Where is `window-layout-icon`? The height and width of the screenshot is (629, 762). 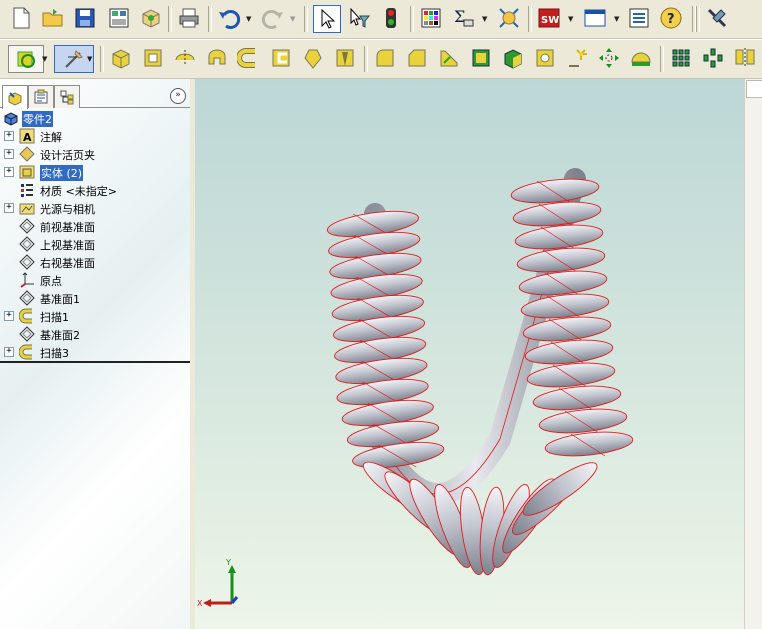 window-layout-icon is located at coordinates (595, 18).